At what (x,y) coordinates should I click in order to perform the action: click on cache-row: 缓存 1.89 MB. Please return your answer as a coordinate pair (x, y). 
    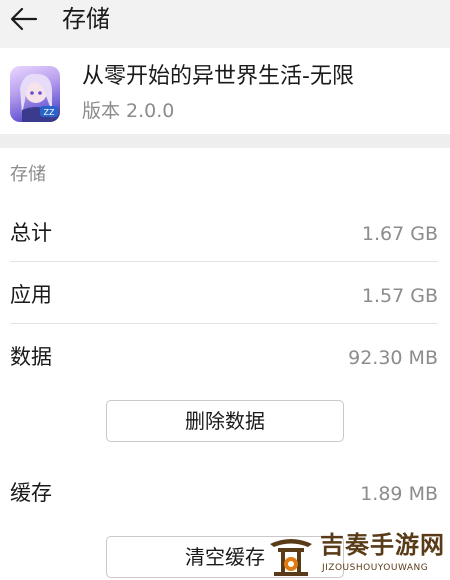
    Looking at the image, I should click on (225, 494).